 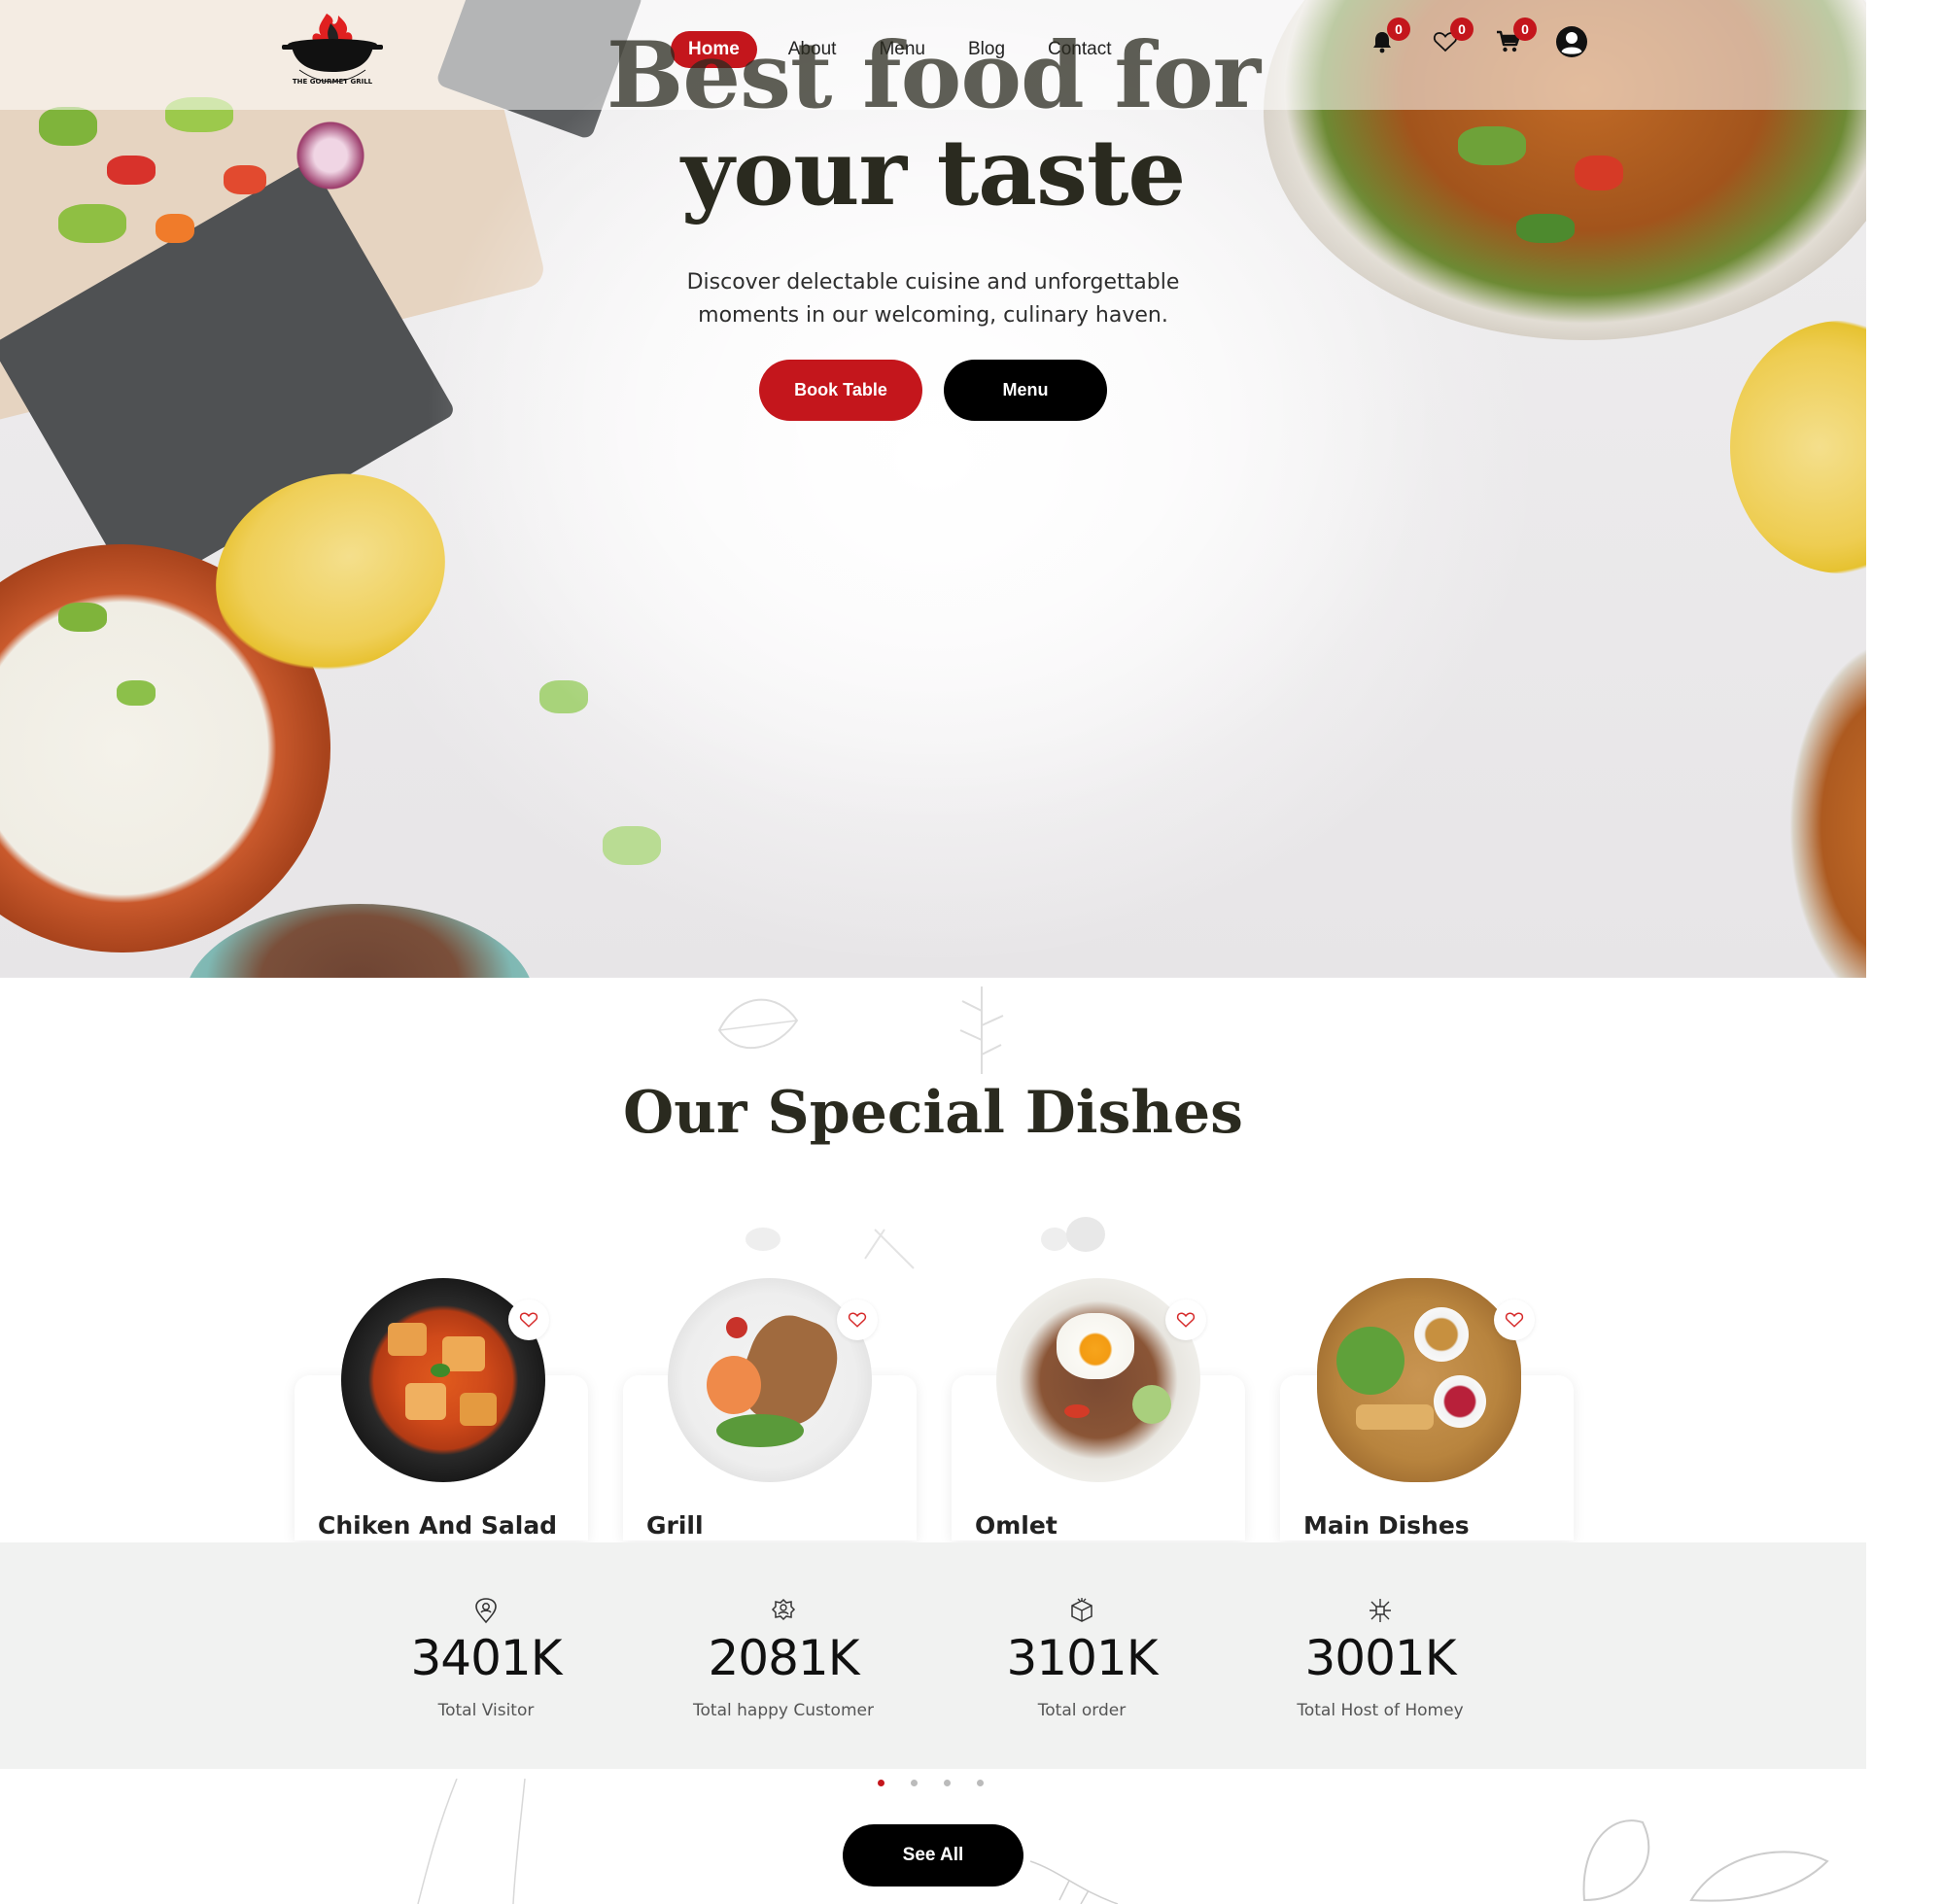 I want to click on stat-label: Total happy Customer, so click(x=783, y=1710).